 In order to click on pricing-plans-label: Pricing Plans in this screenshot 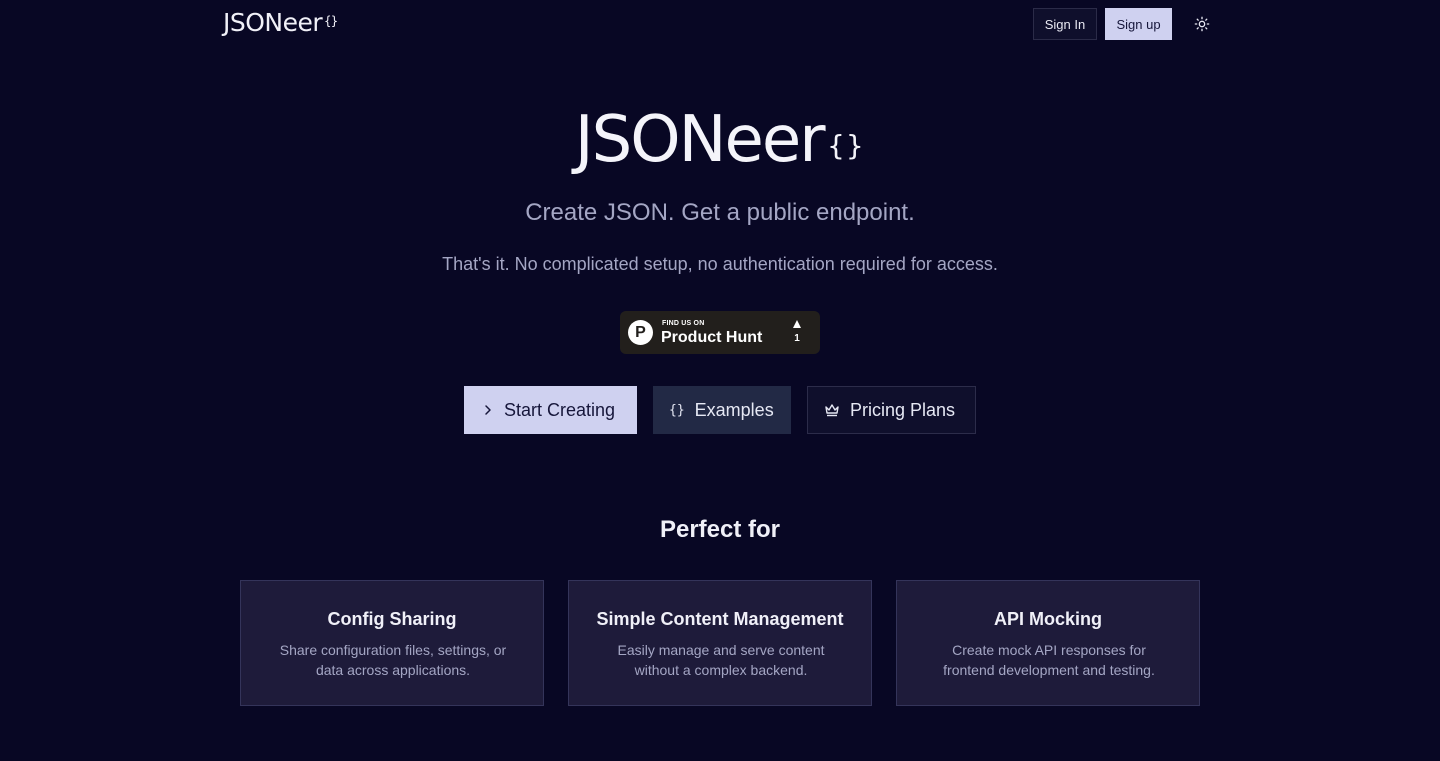, I will do `click(903, 409)`.